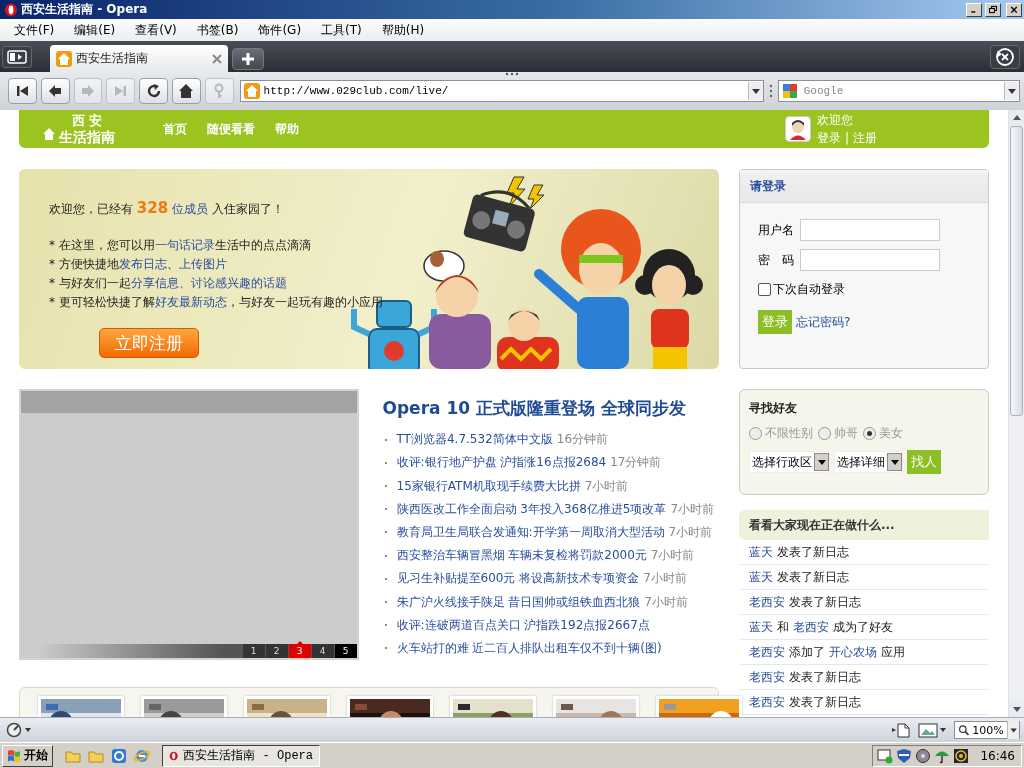 This screenshot has width=1024, height=768. What do you see at coordinates (961, 755) in the screenshot?
I see `wireless-icon` at bounding box center [961, 755].